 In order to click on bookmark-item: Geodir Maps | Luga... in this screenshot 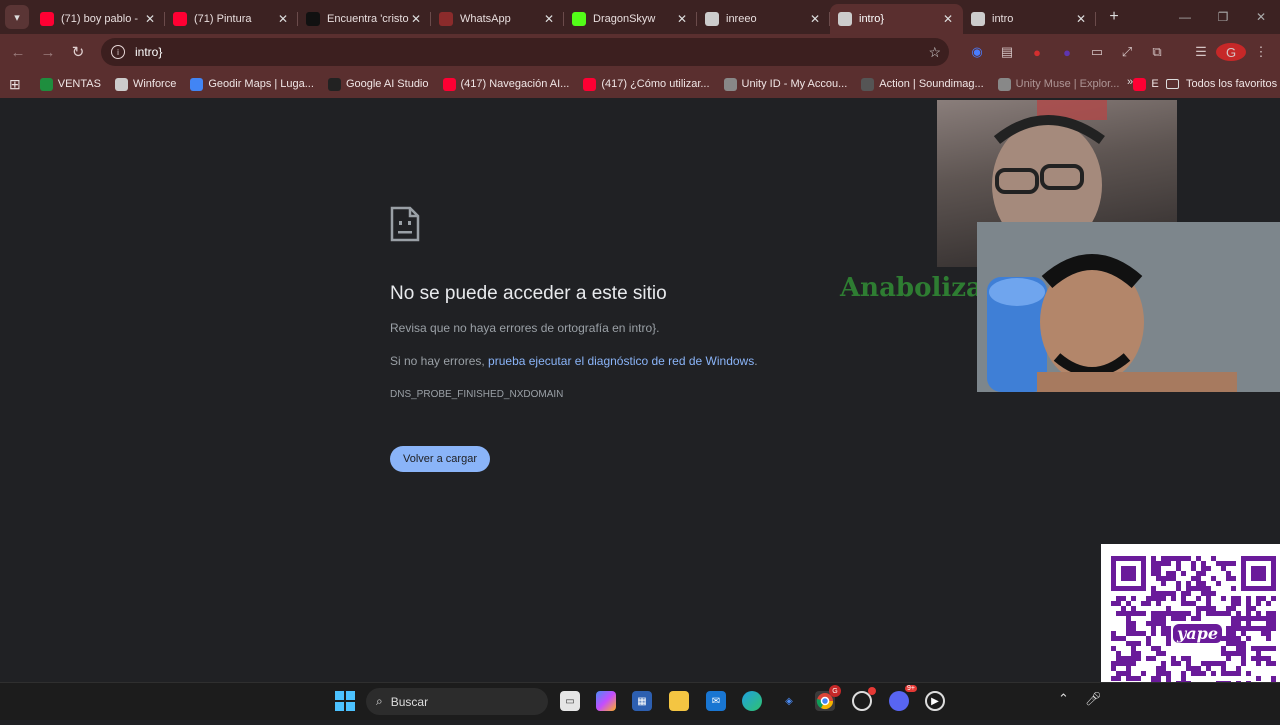, I will do `click(252, 84)`.